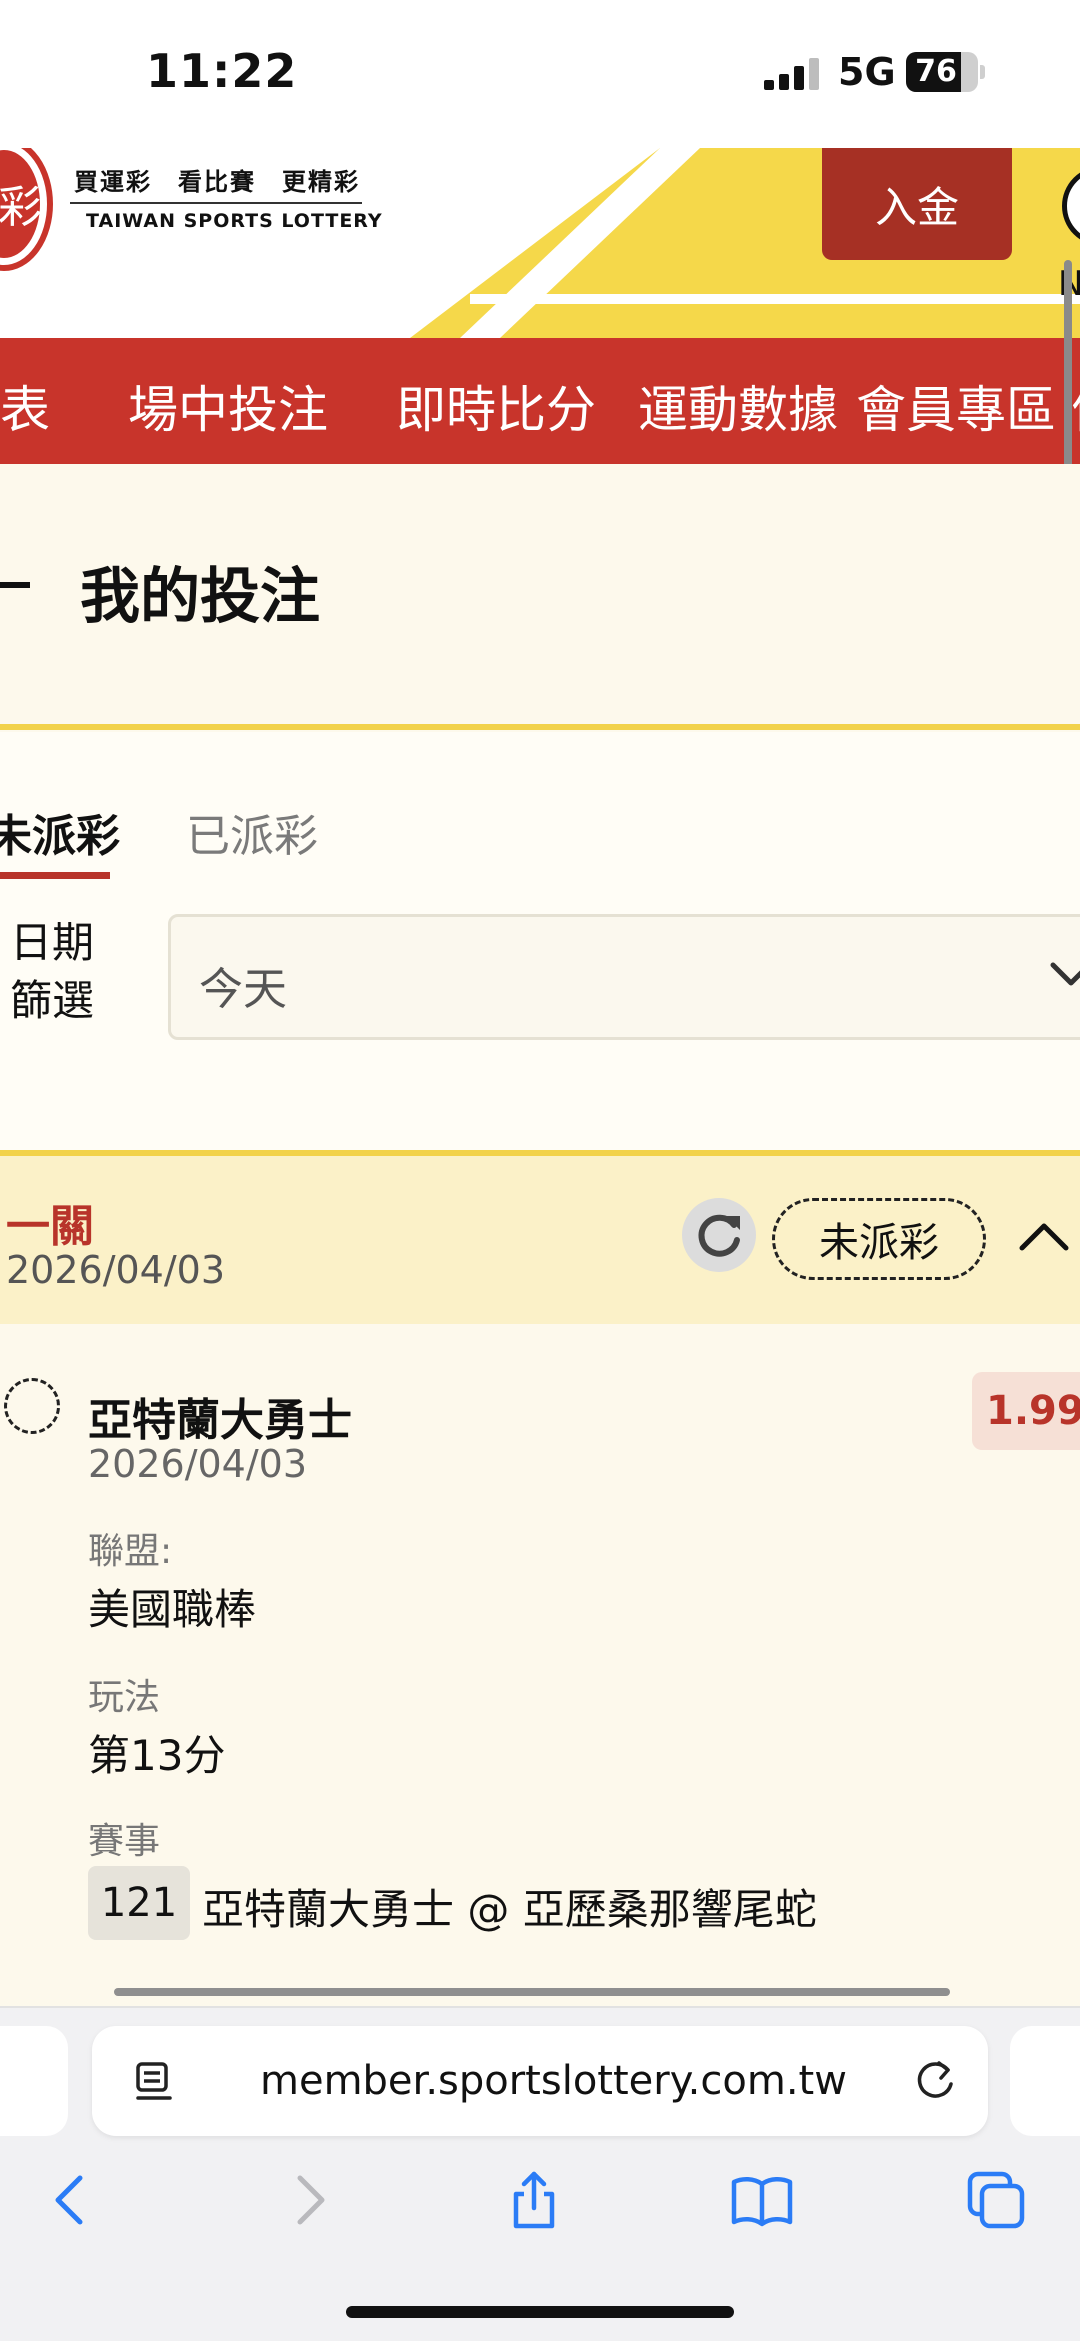 This screenshot has height=2341, width=1080. I want to click on nav-item-member-area: 會員專區, so click(956, 406).